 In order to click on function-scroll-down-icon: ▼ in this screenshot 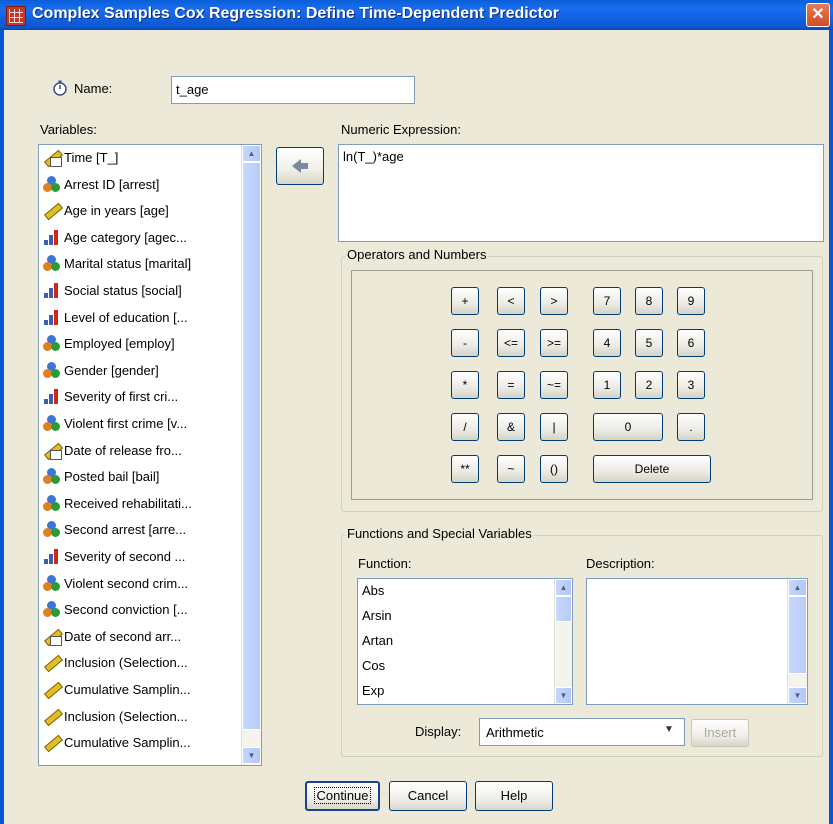, I will do `click(563, 695)`.